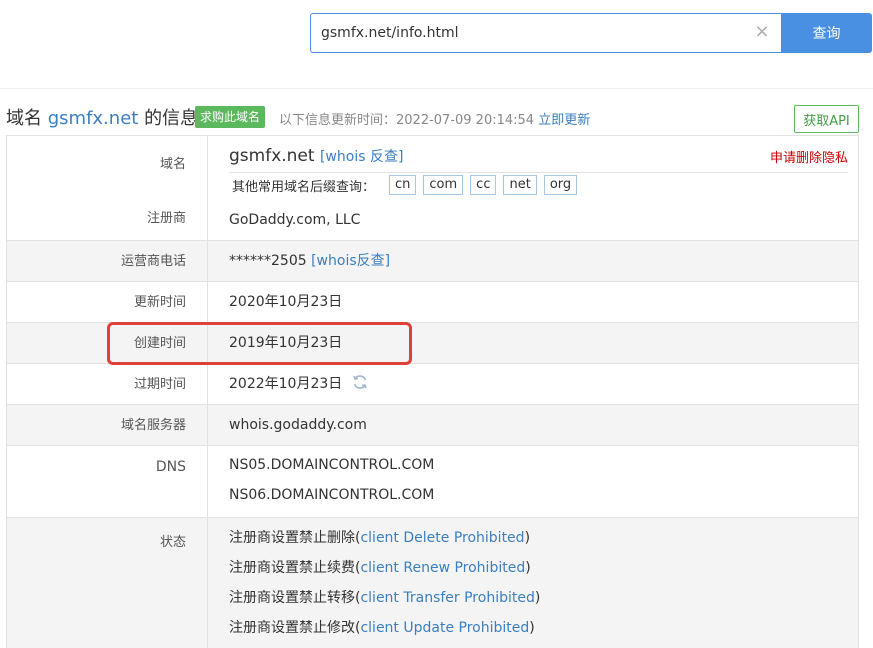  I want to click on suffix-com: com, so click(443, 185).